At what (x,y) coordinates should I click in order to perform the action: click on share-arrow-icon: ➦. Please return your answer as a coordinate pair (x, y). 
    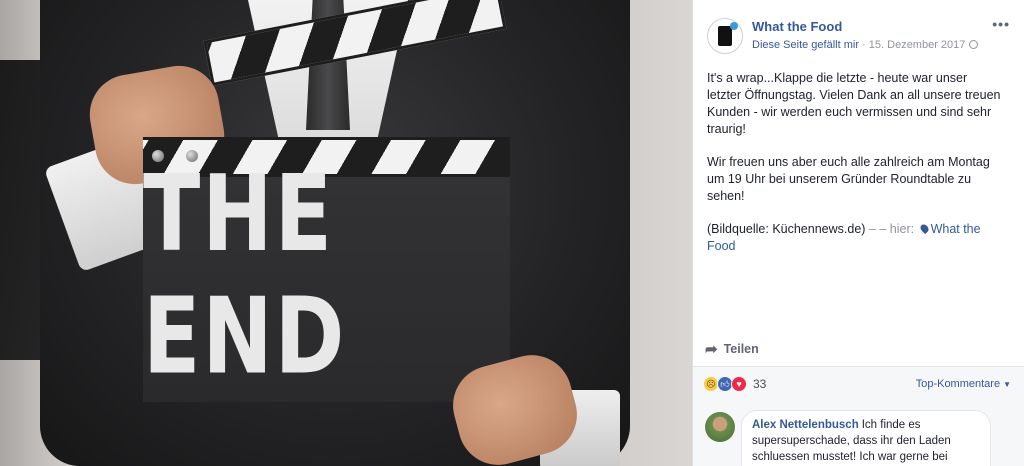
    Looking at the image, I should click on (711, 349).